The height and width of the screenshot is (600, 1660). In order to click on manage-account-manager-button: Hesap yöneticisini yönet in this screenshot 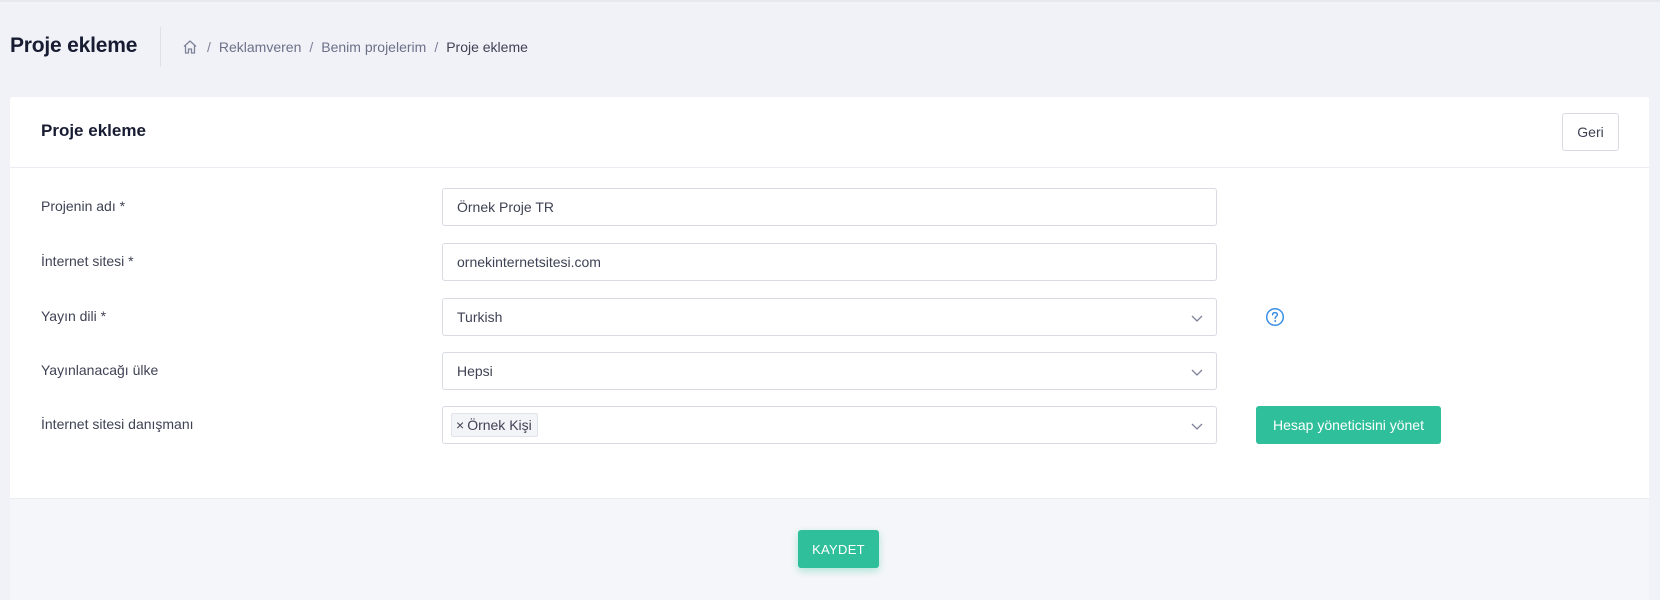, I will do `click(1348, 425)`.